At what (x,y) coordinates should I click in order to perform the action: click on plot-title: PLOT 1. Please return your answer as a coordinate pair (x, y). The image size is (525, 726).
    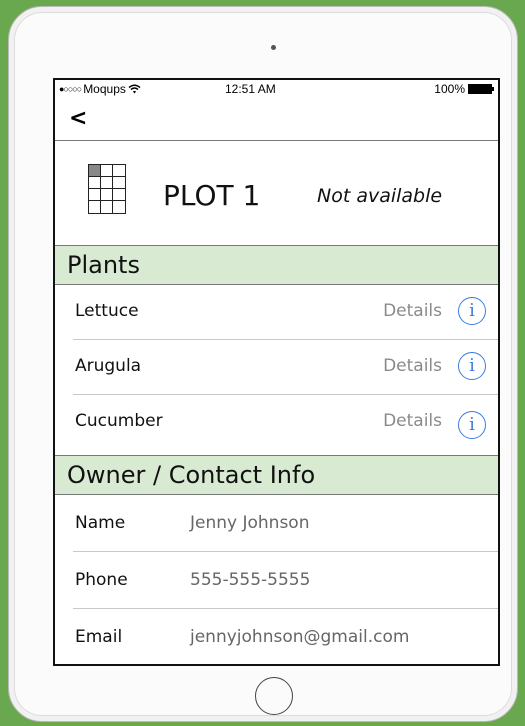
    Looking at the image, I should click on (212, 195).